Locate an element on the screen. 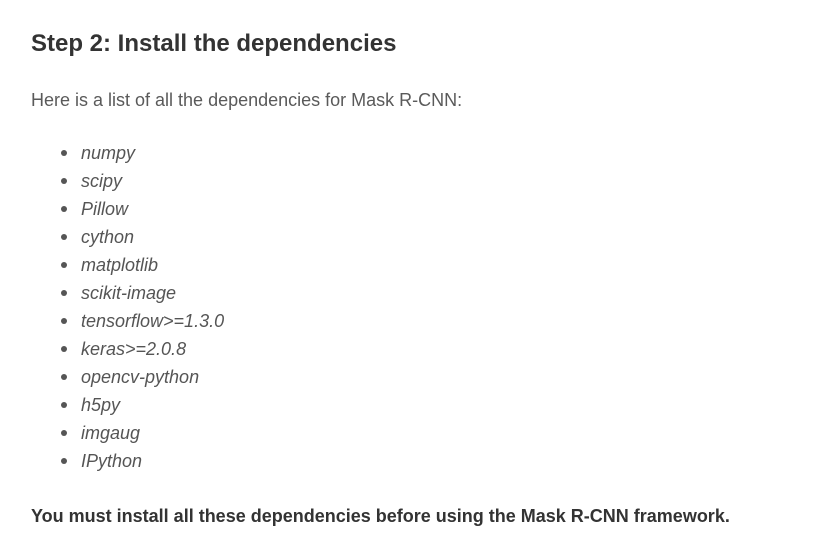 This screenshot has height=556, width=823. list-item: scipy is located at coordinates (127, 184).